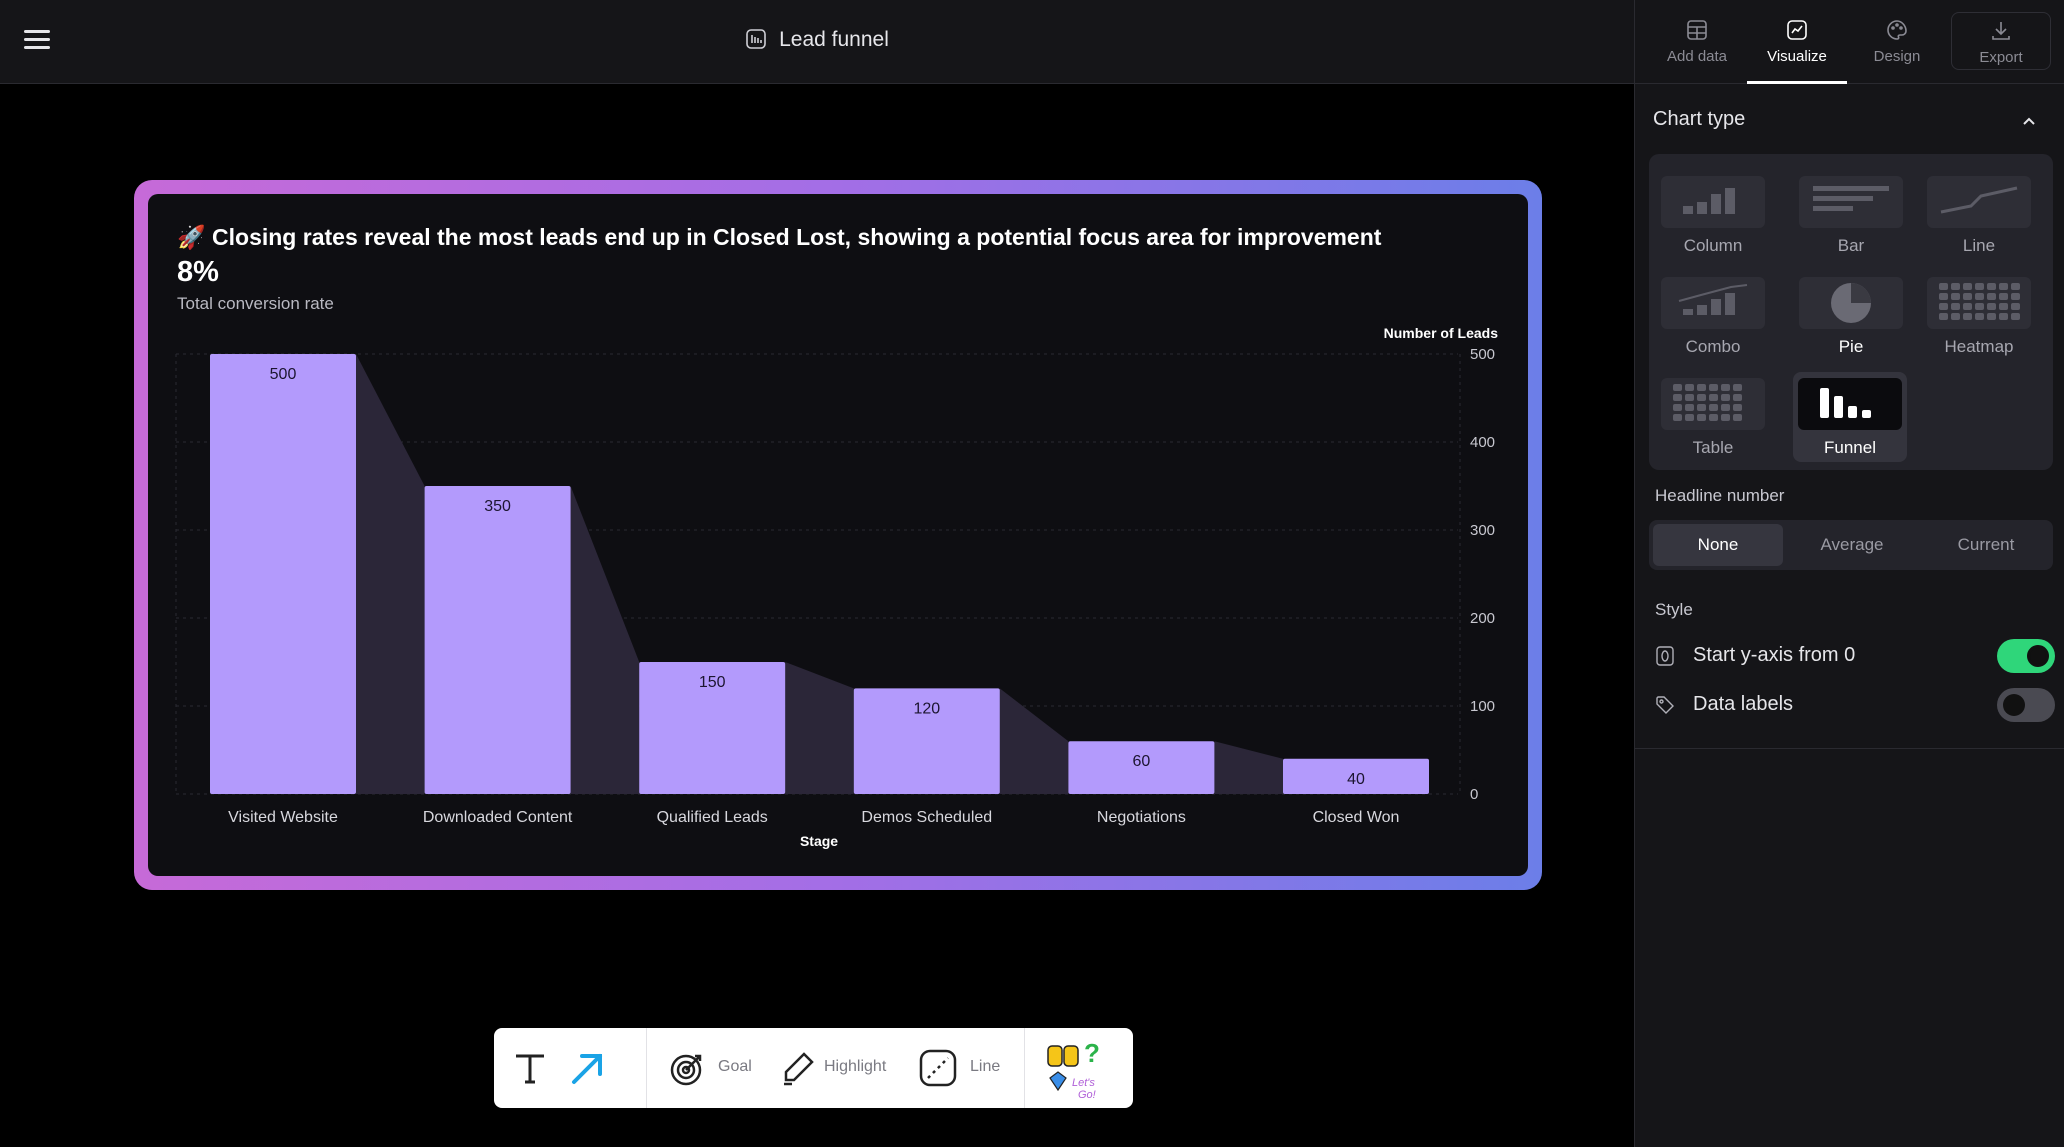 This screenshot has width=2064, height=1147. I want to click on start-y-axis-toggle, so click(2026, 656).